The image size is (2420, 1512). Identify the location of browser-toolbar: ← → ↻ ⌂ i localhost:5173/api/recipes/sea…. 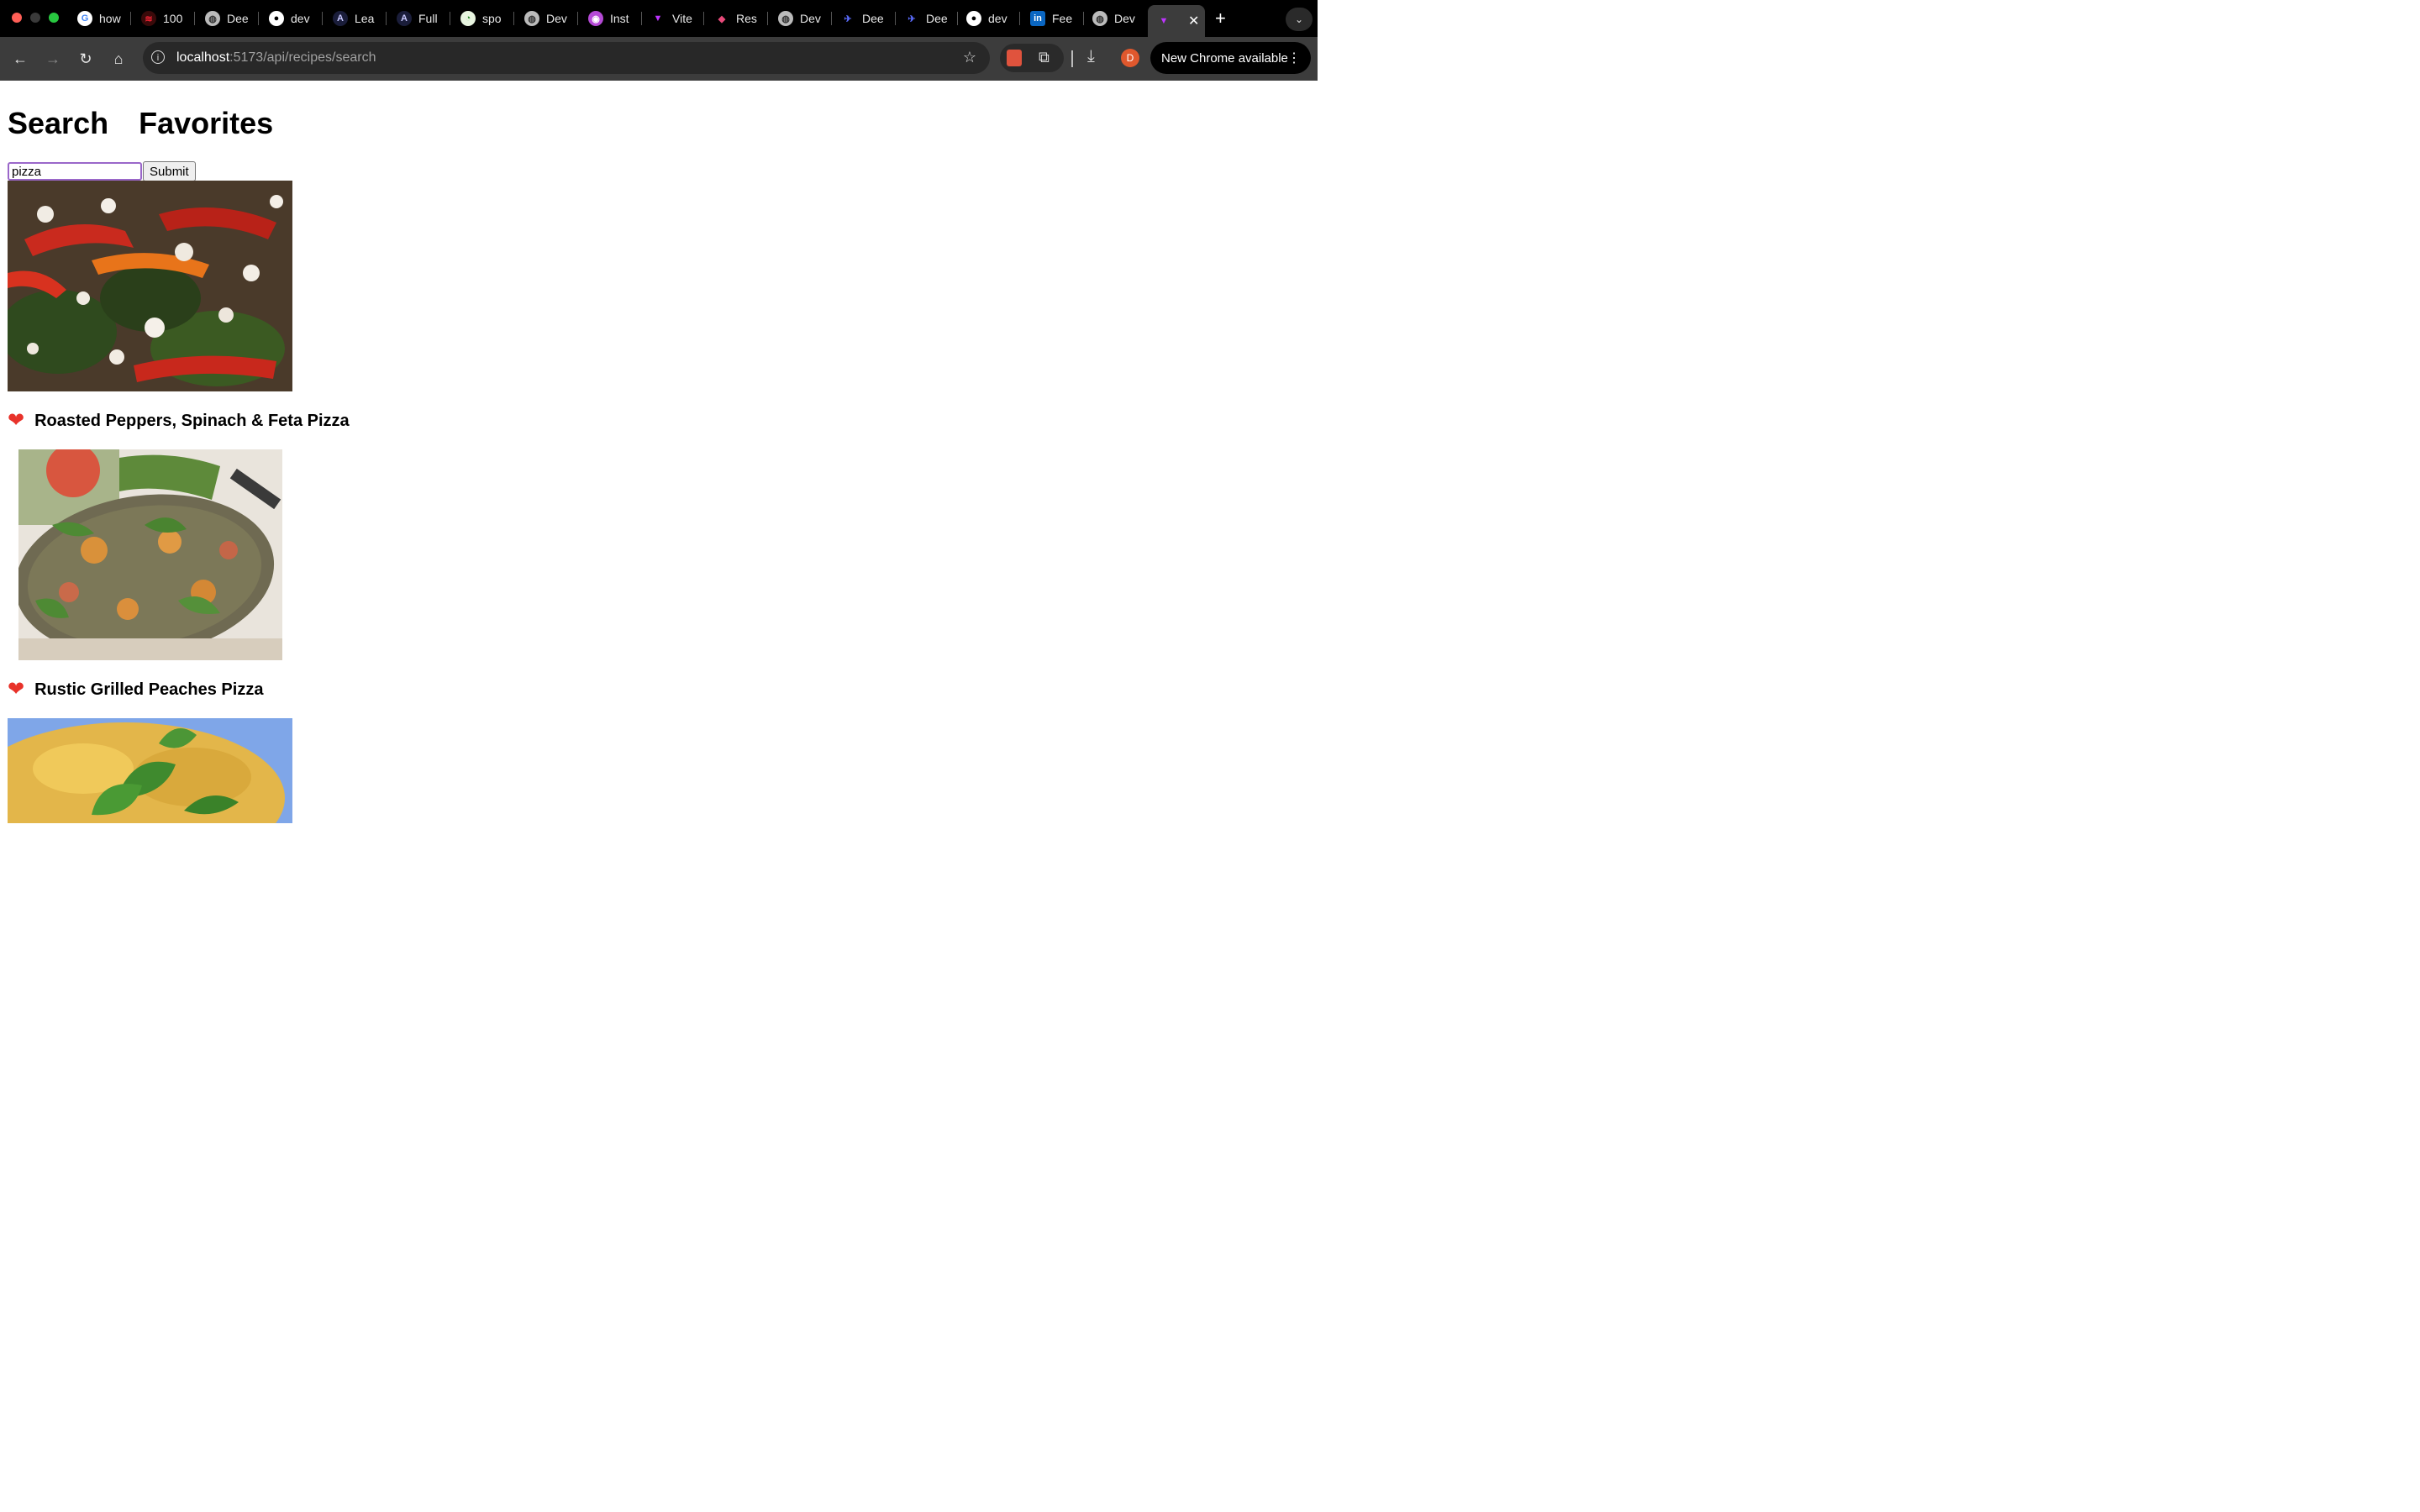
(659, 59).